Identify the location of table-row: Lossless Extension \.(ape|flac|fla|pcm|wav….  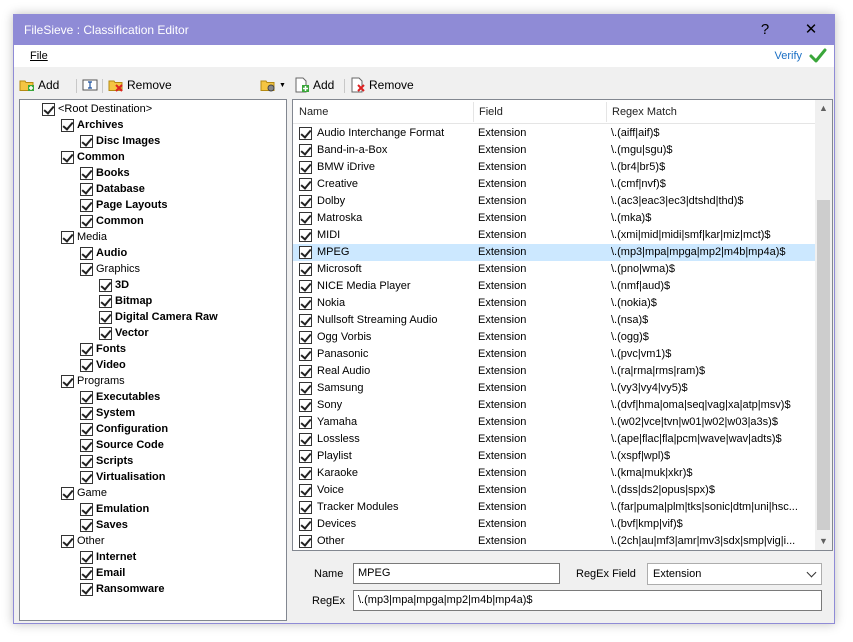
(554, 439).